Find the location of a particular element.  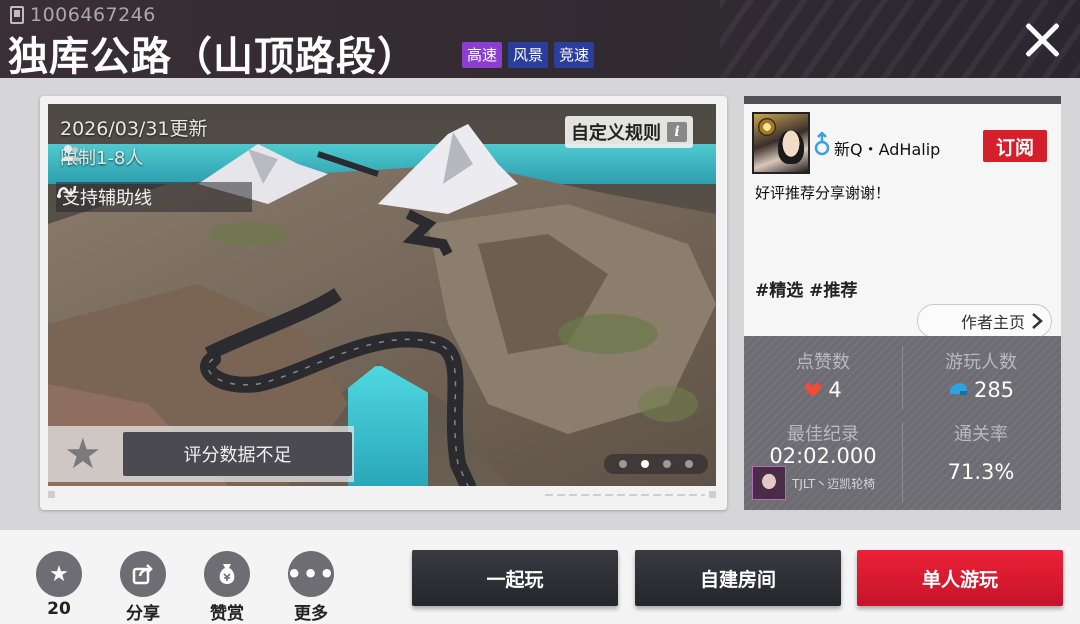

author-tags: #精选 #推荐 is located at coordinates (806, 291).